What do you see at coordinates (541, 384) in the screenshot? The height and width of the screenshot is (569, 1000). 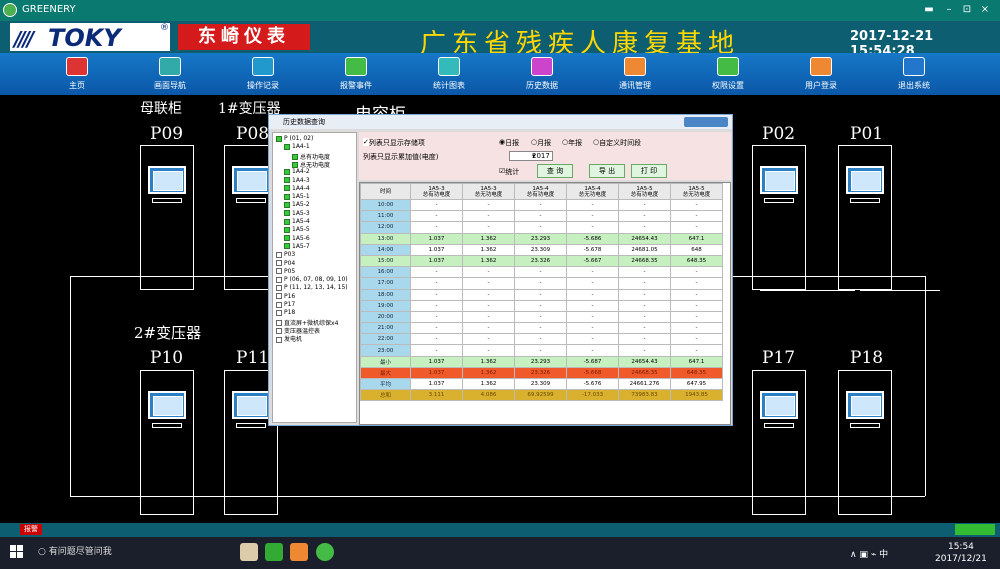 I see `table-row: 平均 1.037 1.362 23.309 -5.676 24661.276 647.95` at bounding box center [541, 384].